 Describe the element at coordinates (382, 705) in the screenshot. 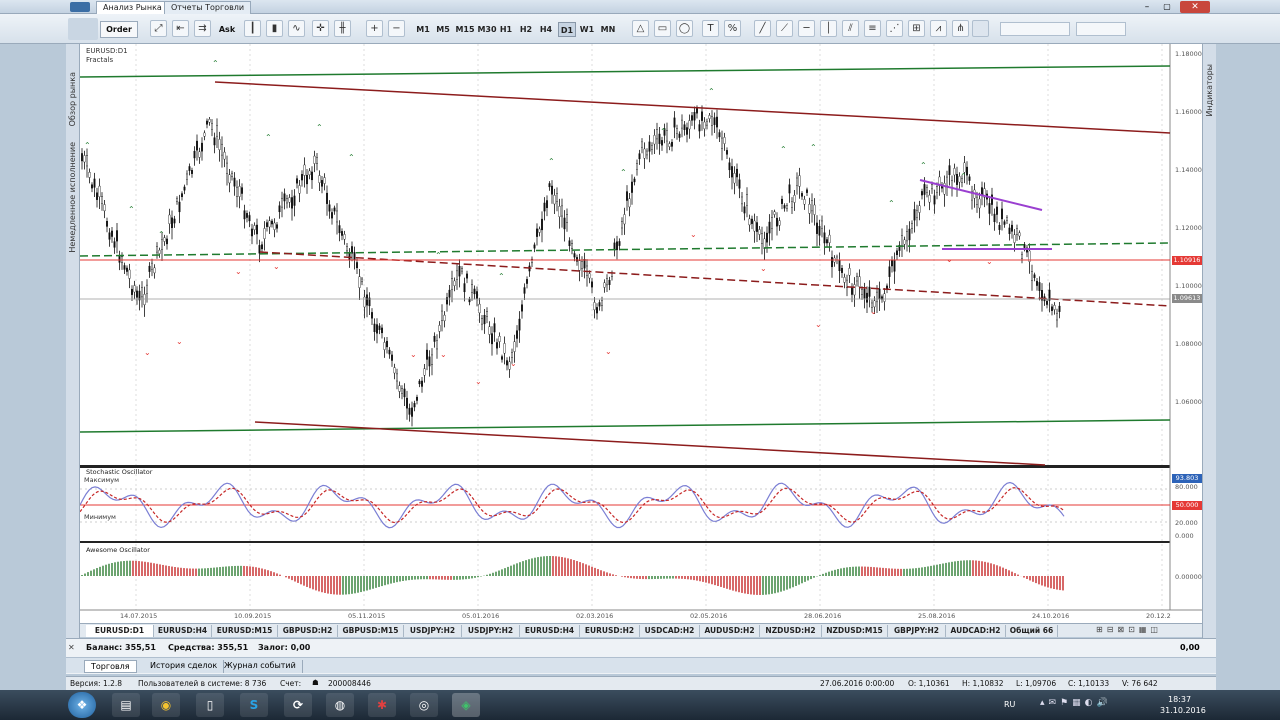

I see `tool-icon: ✱` at that location.